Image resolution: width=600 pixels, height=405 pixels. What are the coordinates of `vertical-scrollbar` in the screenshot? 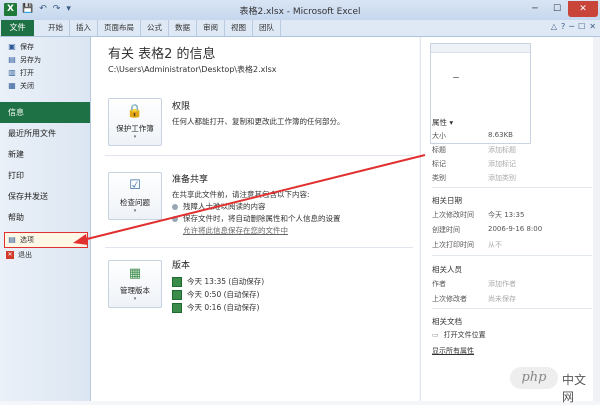 It's located at (596, 219).